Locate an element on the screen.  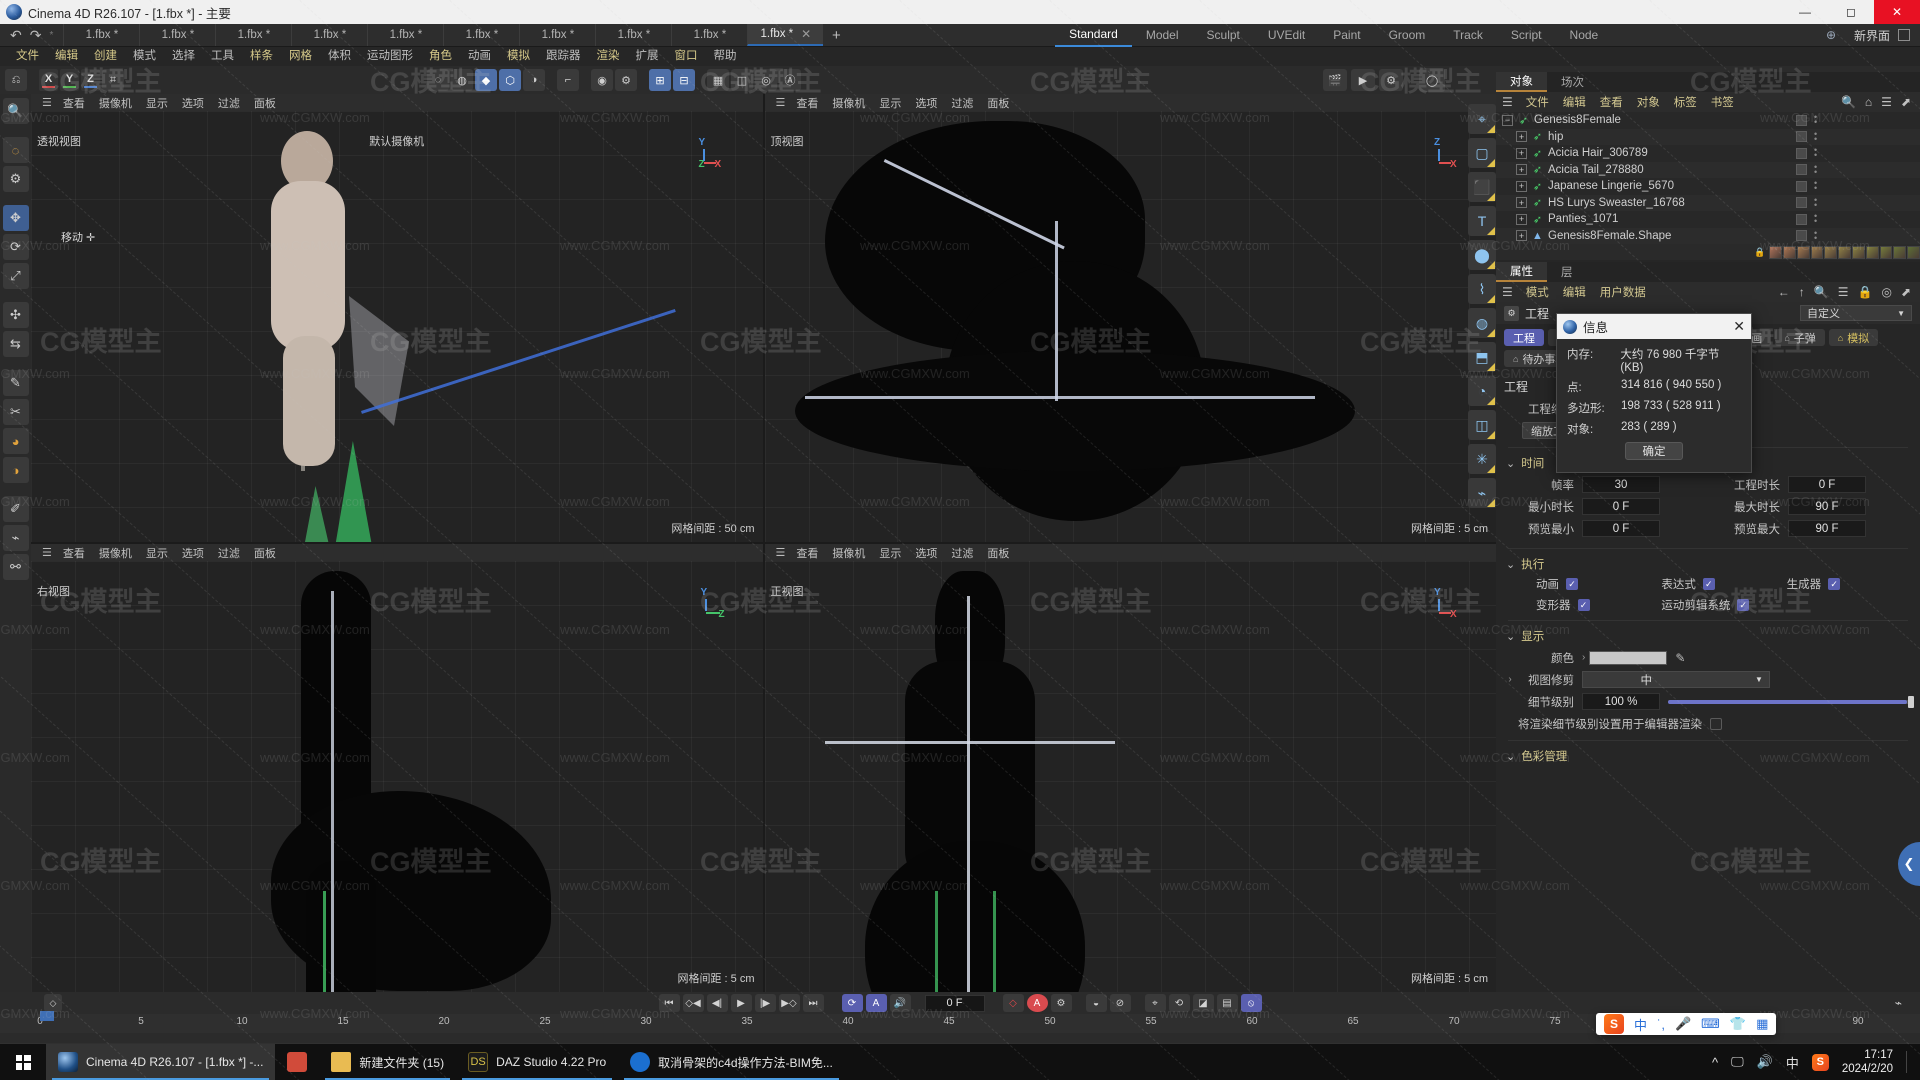
expander-icon: − is located at coordinates (1507, 120).